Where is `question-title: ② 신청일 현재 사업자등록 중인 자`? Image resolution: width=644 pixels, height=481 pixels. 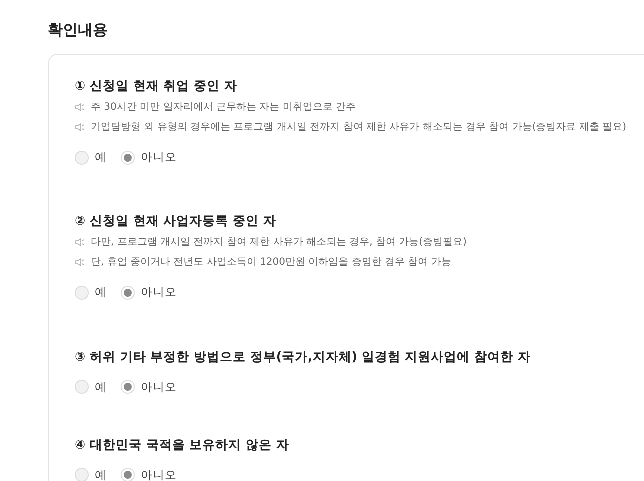 question-title: ② 신청일 현재 사업자등록 중인 자 is located at coordinates (176, 221).